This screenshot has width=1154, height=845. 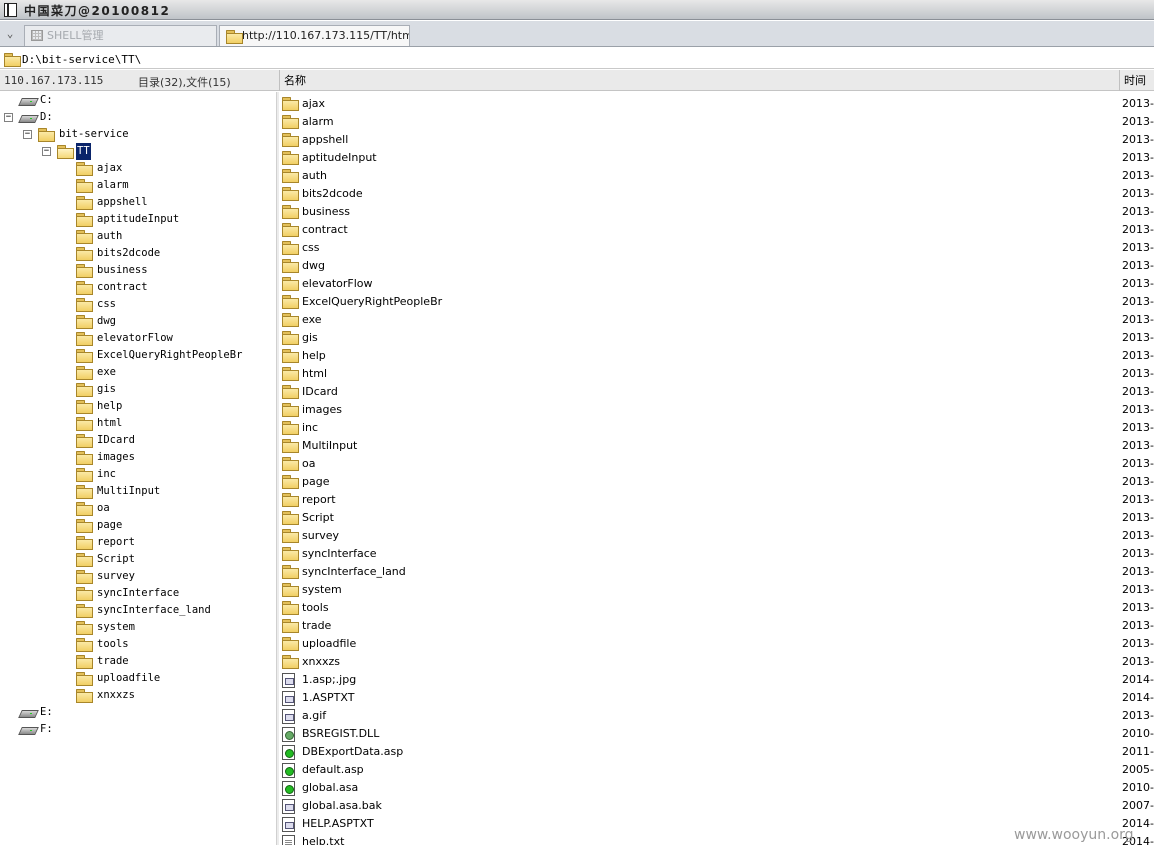 What do you see at coordinates (716, 536) in the screenshot?
I see `file-row: survey 2013-1` at bounding box center [716, 536].